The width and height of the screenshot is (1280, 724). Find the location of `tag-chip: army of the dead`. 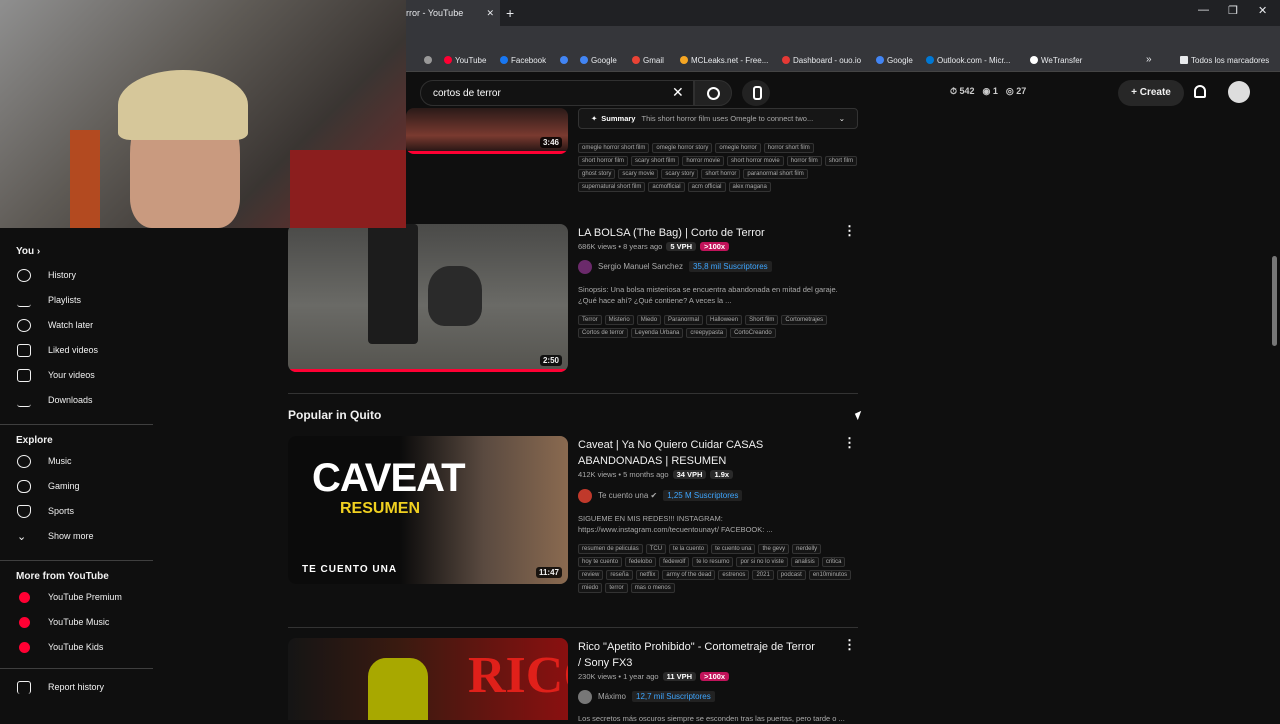

tag-chip: army of the dead is located at coordinates (689, 575).